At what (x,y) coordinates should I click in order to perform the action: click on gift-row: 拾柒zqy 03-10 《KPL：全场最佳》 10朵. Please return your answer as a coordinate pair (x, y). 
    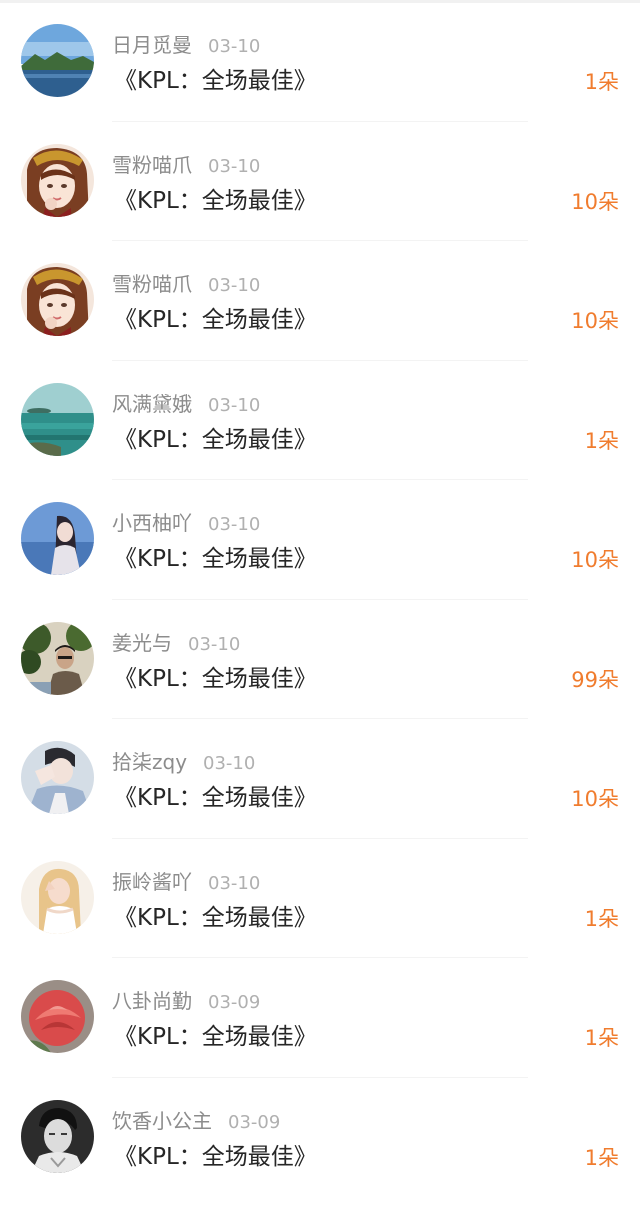
    Looking at the image, I should click on (320, 779).